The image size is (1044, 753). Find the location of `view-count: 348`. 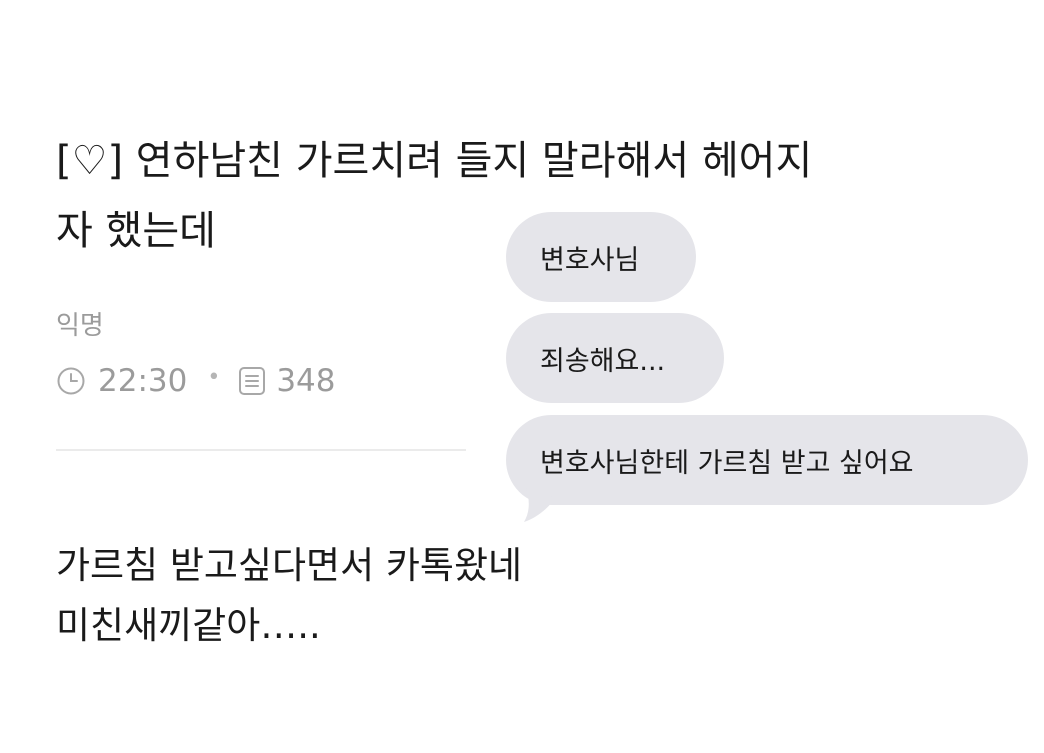

view-count: 348 is located at coordinates (306, 381).